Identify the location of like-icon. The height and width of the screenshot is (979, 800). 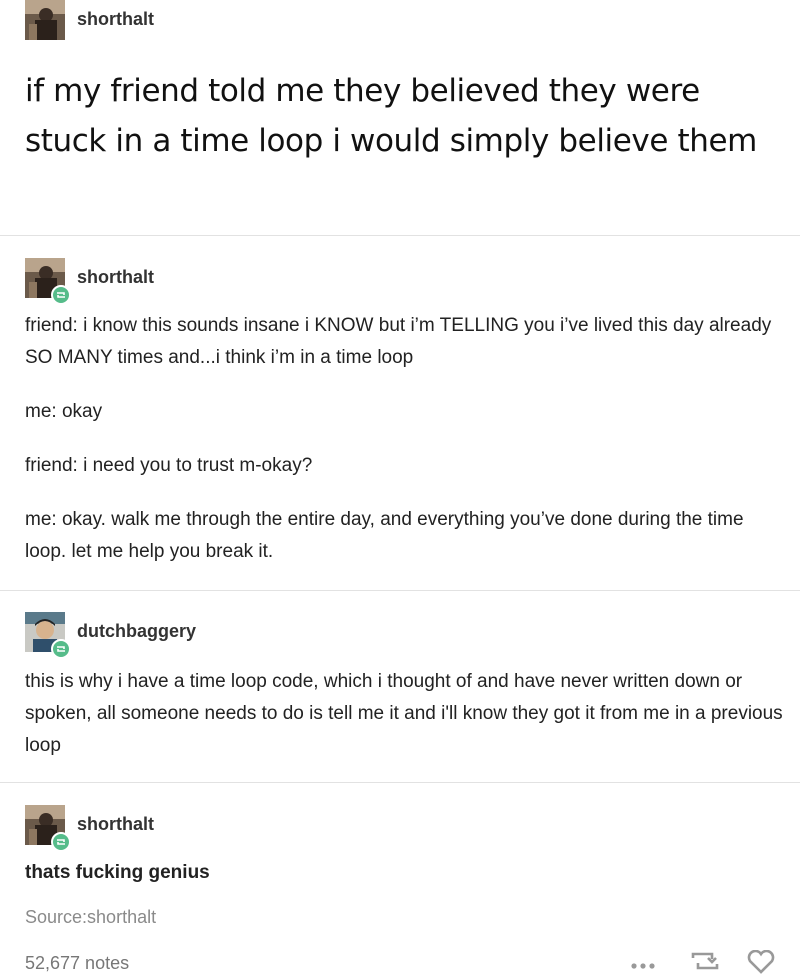
(761, 964).